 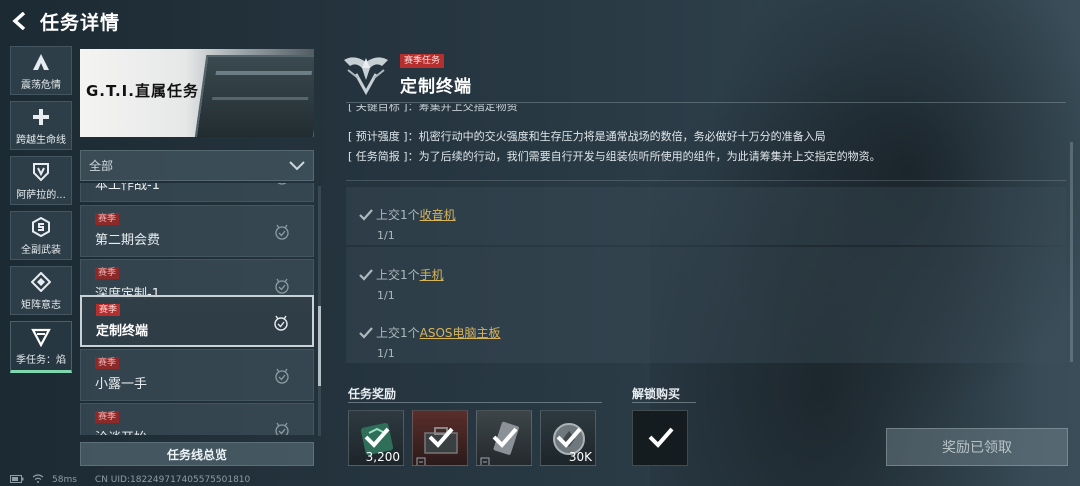 I want to click on mission-name: 小露一手, so click(x=121, y=384).